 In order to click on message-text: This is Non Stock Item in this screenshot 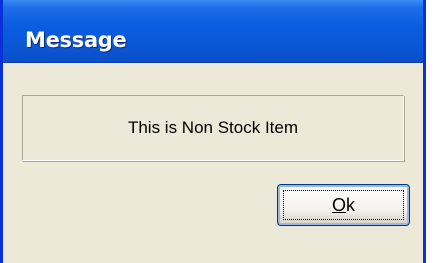, I will do `click(213, 127)`.